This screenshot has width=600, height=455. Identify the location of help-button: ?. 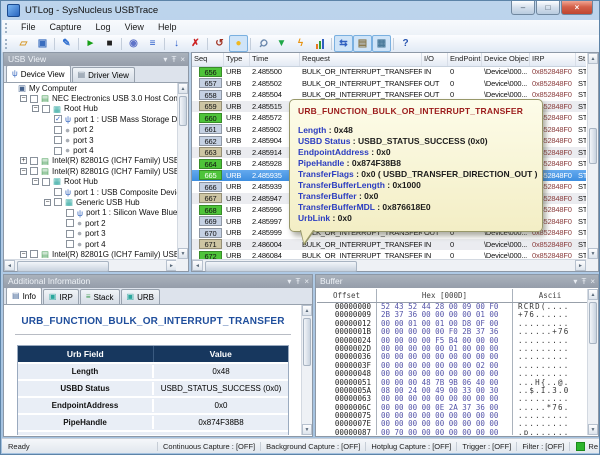
(405, 43).